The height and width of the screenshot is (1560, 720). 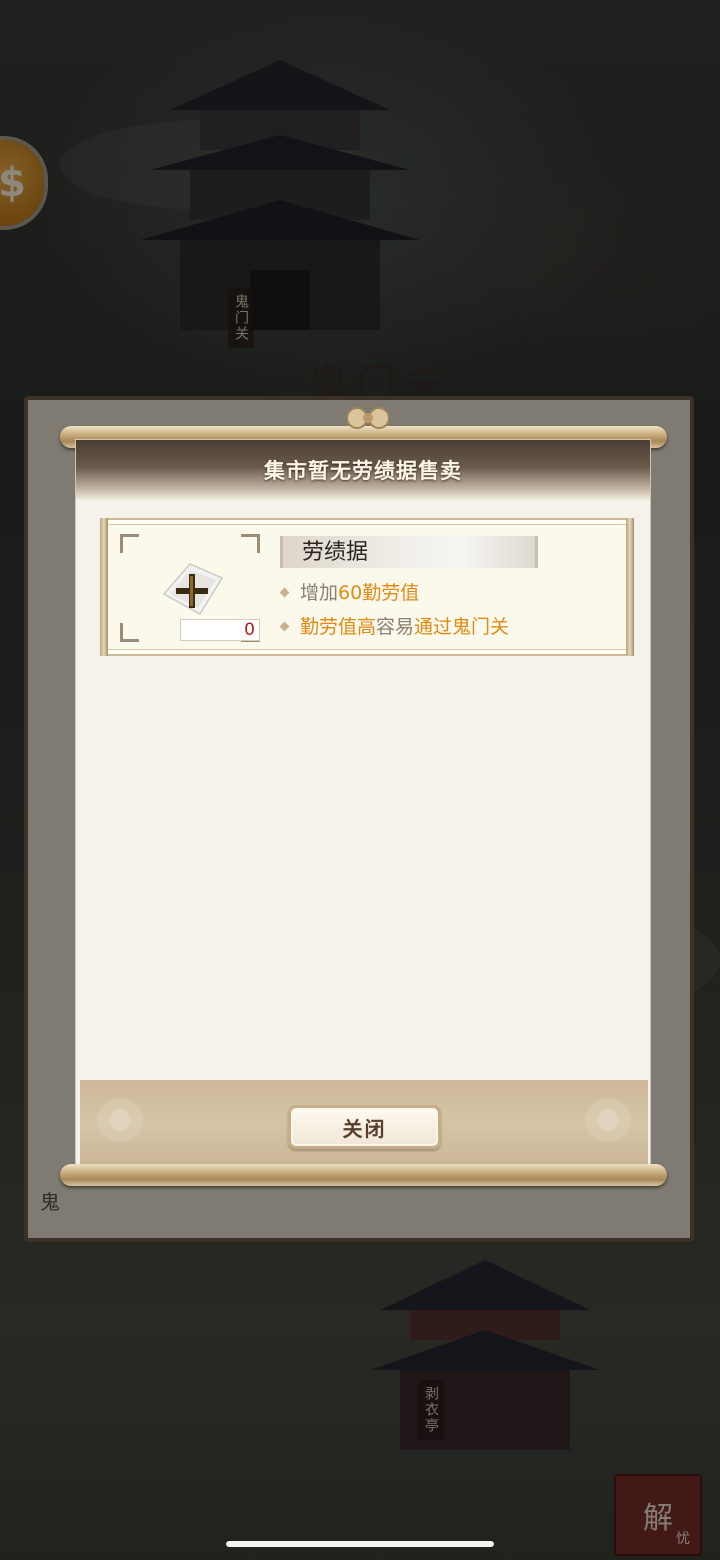 What do you see at coordinates (193, 589) in the screenshot?
I see `scroll-cross-icon` at bounding box center [193, 589].